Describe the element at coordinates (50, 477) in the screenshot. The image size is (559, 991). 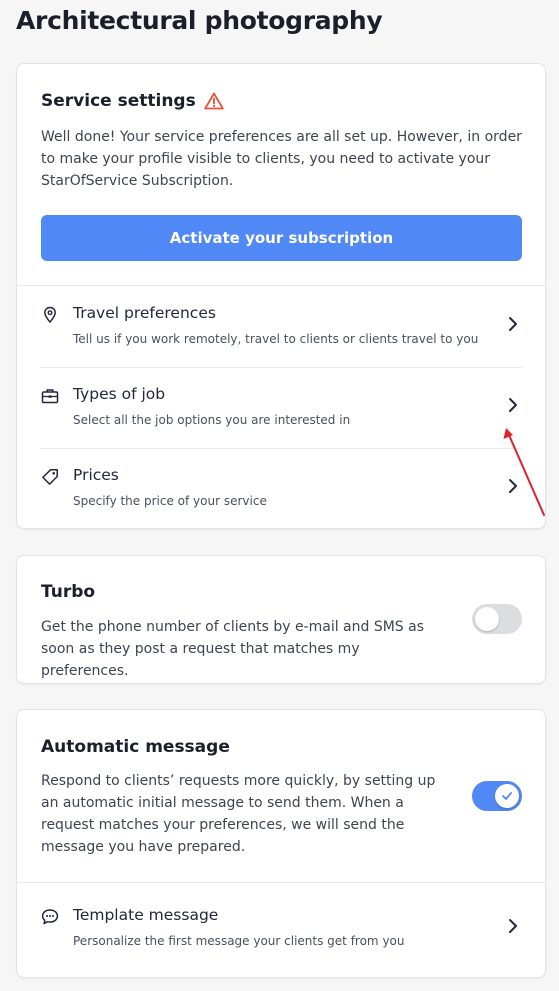
I see `price-tag-icon` at that location.